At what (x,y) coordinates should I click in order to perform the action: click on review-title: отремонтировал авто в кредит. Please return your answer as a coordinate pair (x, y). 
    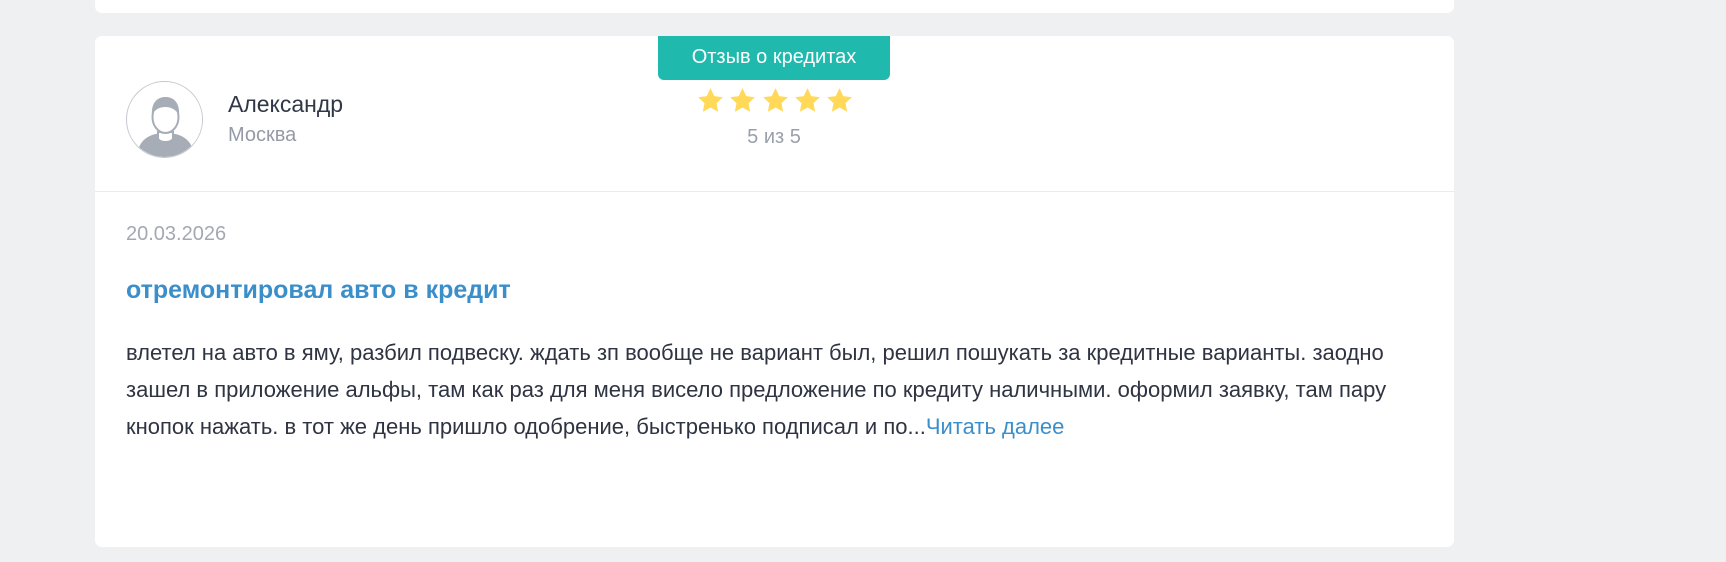
    Looking at the image, I should click on (318, 290).